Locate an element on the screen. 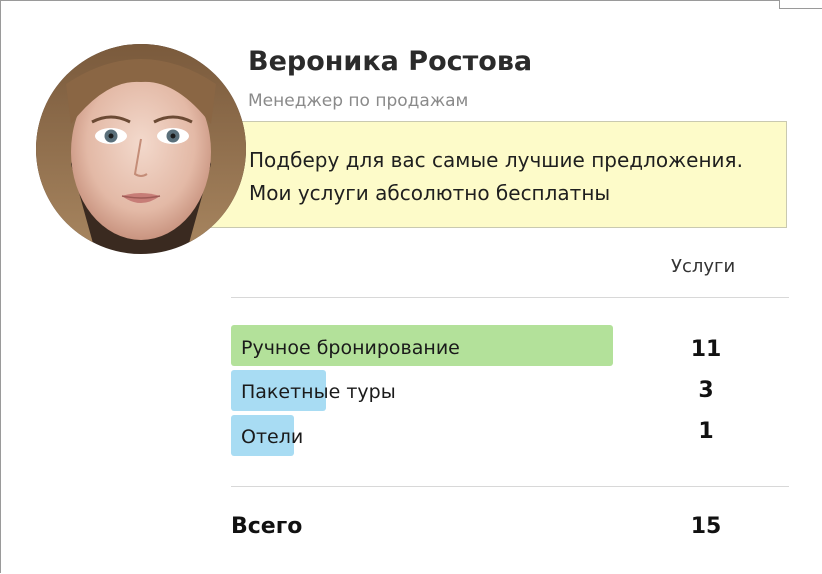 The height and width of the screenshot is (574, 822). manager-name: Вероника Ростова is located at coordinates (390, 61).